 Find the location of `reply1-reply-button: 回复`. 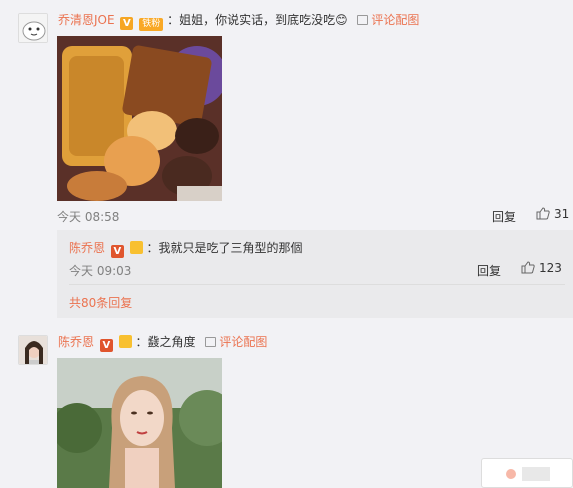

reply1-reply-button: 回复 is located at coordinates (489, 270).